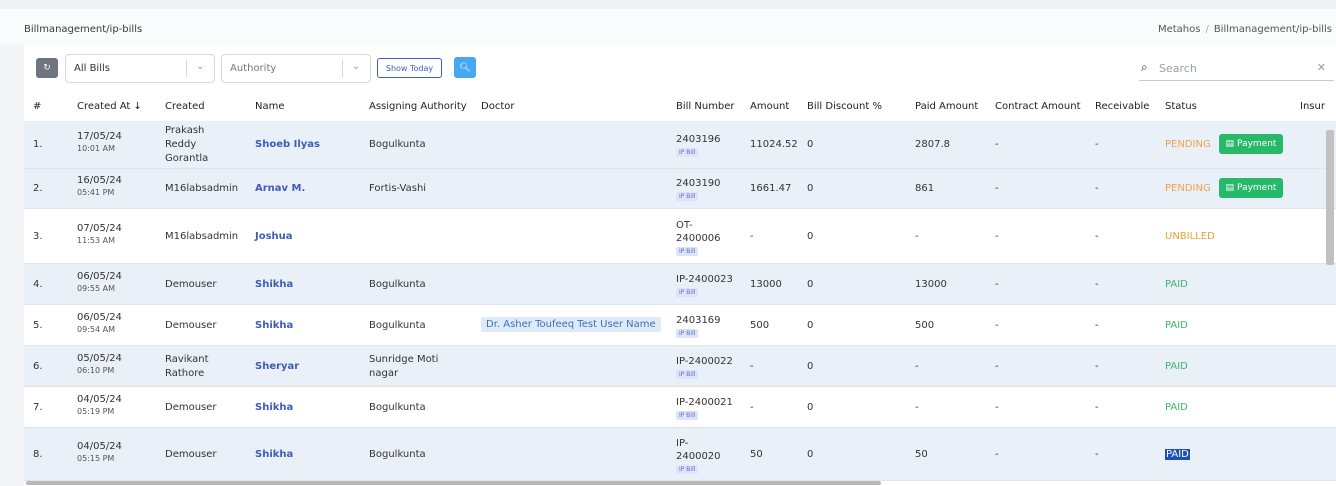 The width and height of the screenshot is (1336, 486). Describe the element at coordinates (925, 325) in the screenshot. I see `paid-amount-cell: 500` at that location.